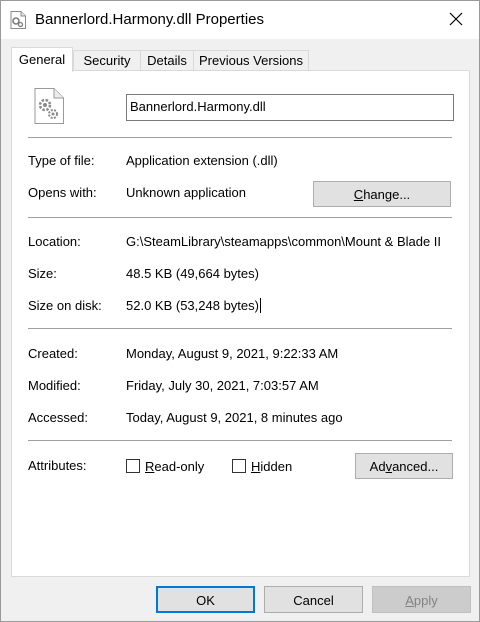 Image resolution: width=480 pixels, height=622 pixels. Describe the element at coordinates (62, 192) in the screenshot. I see `opens-with-label: Opens with:` at that location.